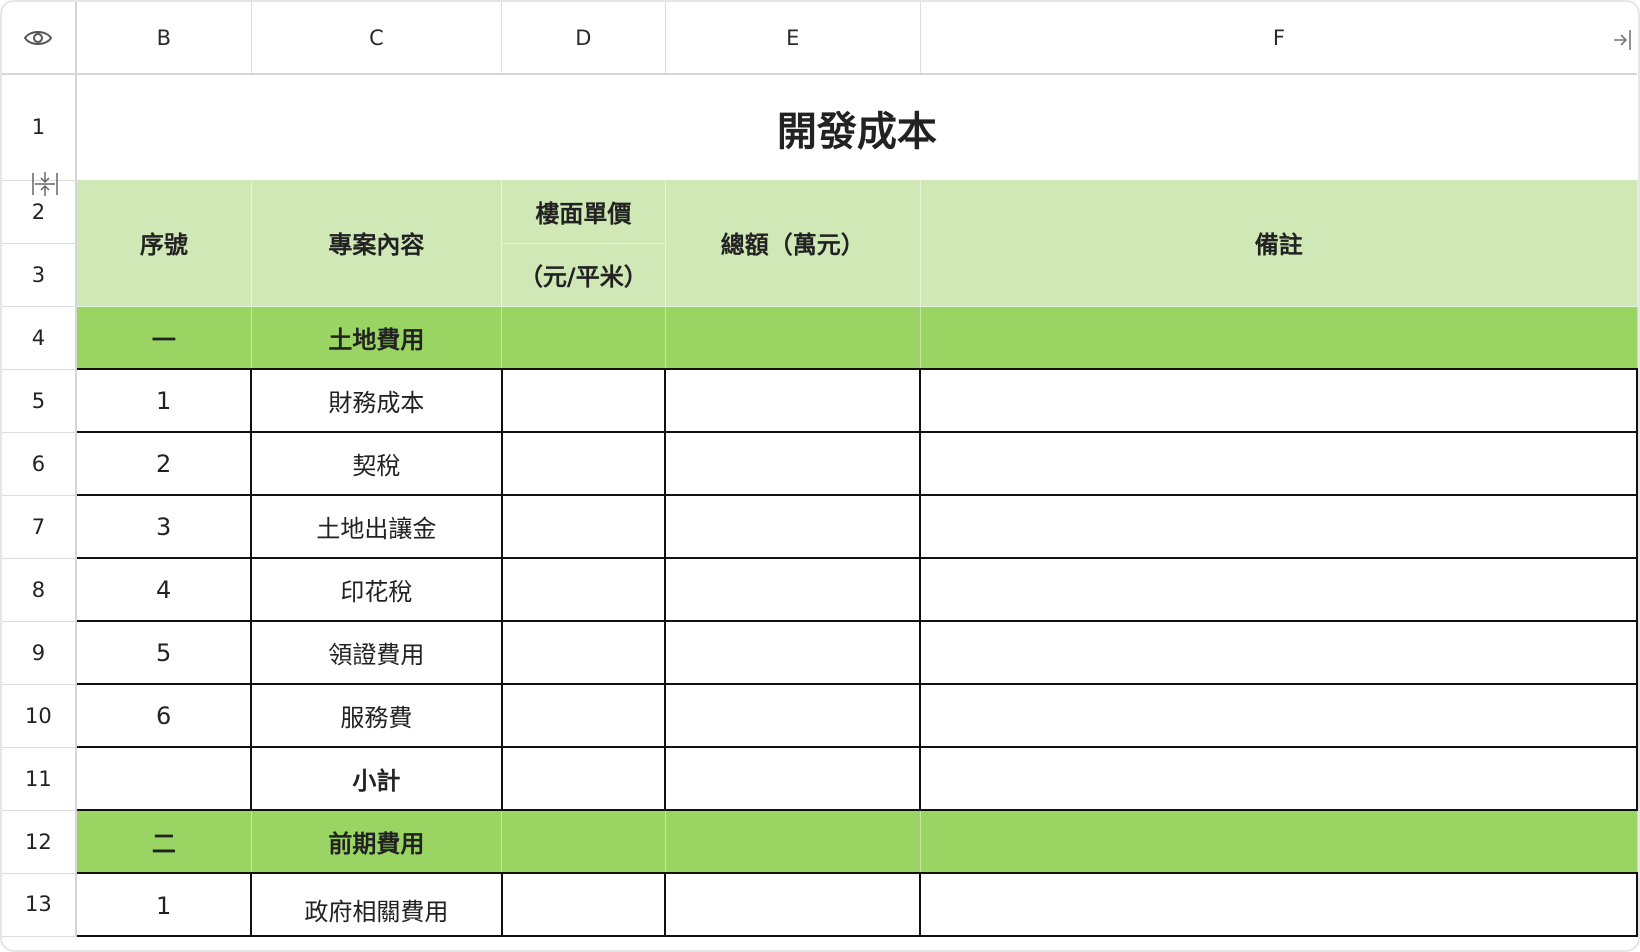 The width and height of the screenshot is (1640, 952). Describe the element at coordinates (793, 243) in the screenshot. I see `header-total: 總額（萬元）` at that location.